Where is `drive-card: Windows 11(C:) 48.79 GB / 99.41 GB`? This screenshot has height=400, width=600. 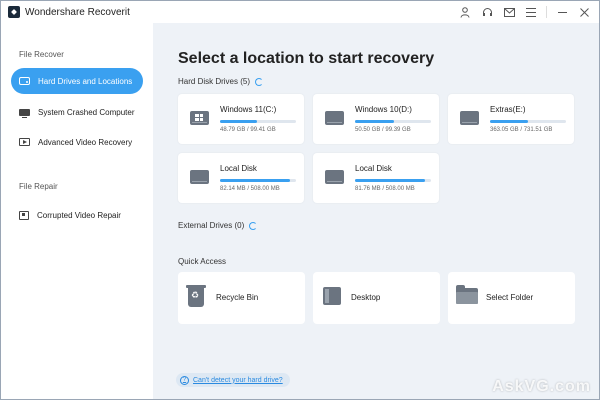
drive-card: Windows 11(C:) 48.79 GB / 99.41 GB is located at coordinates (241, 119).